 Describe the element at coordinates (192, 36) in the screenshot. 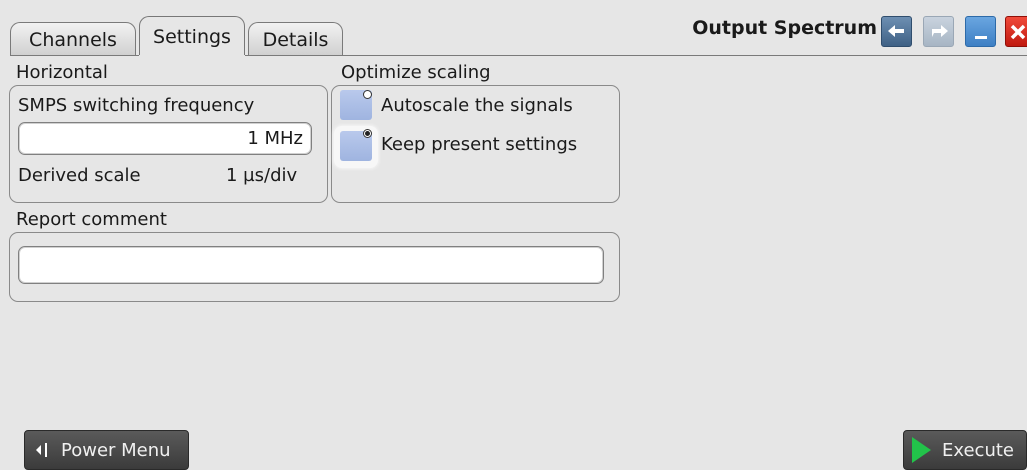

I see `tab-settings: Settings` at that location.